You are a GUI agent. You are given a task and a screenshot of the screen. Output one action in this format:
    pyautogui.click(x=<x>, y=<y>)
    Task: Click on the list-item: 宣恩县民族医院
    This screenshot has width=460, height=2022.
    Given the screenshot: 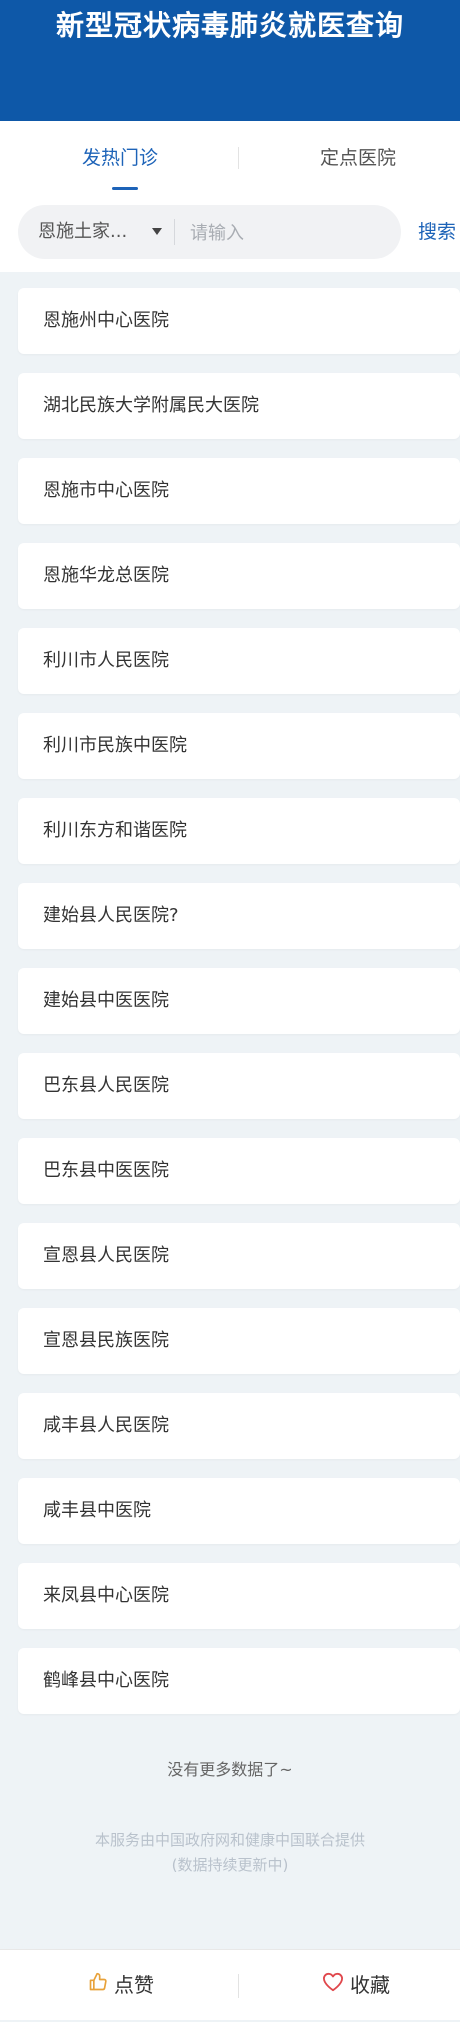 What is the action you would take?
    pyautogui.click(x=239, y=1341)
    